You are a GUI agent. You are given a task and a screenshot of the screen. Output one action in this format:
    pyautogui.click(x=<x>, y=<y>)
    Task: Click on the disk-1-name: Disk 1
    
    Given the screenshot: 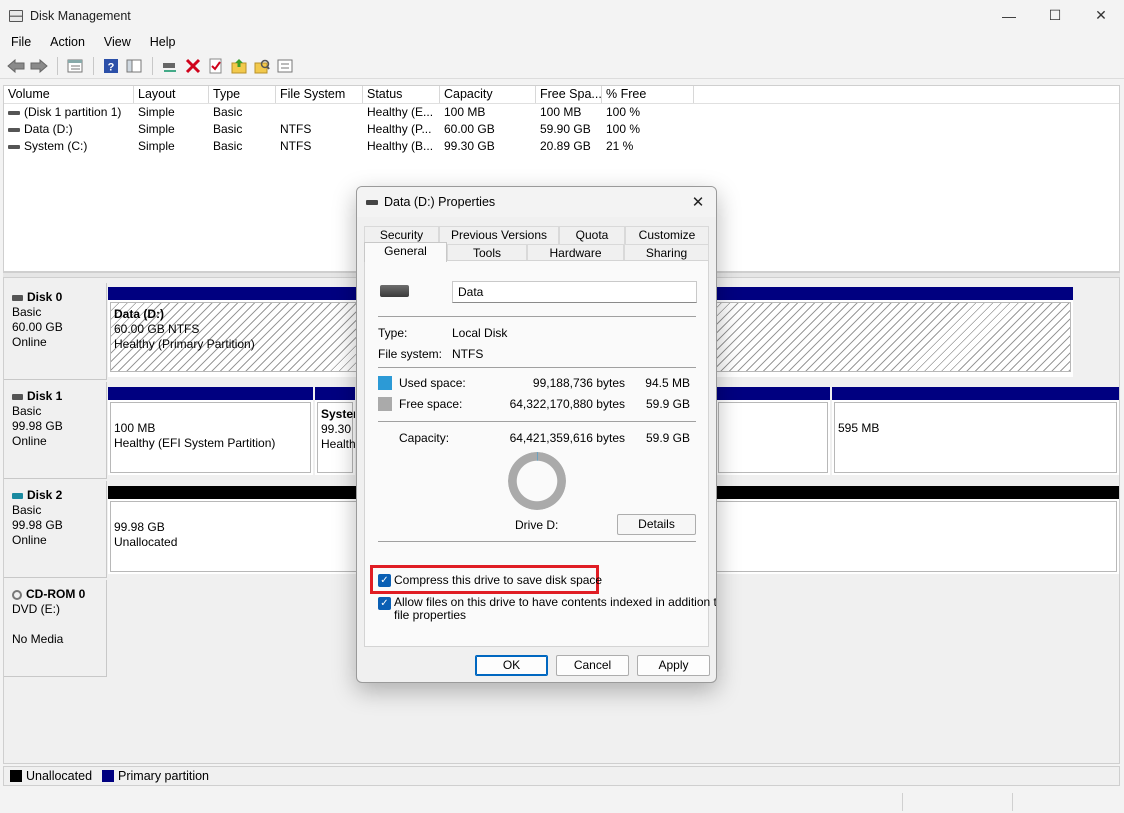 What is the action you would take?
    pyautogui.click(x=45, y=396)
    